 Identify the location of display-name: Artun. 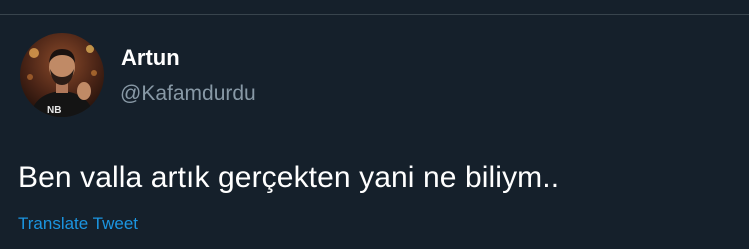
(150, 58).